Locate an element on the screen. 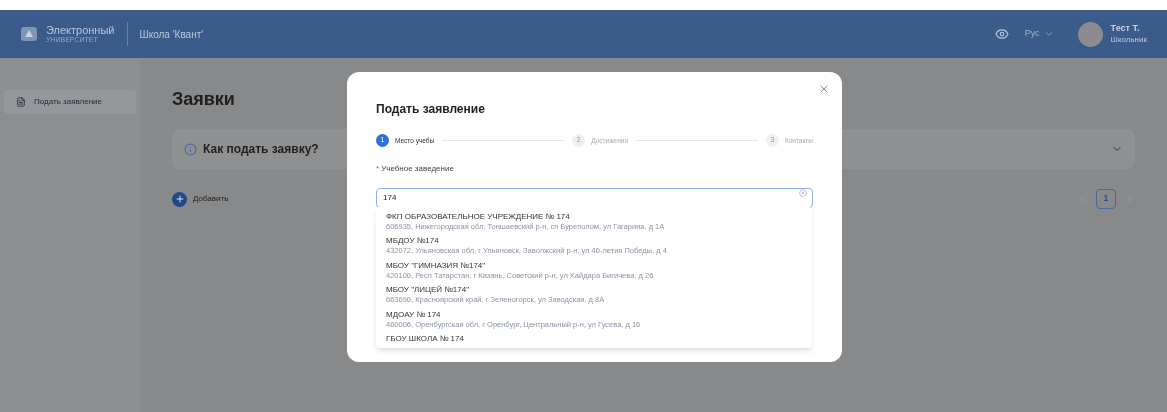 This screenshot has height=412, width=1167. required-mark: * is located at coordinates (378, 169).